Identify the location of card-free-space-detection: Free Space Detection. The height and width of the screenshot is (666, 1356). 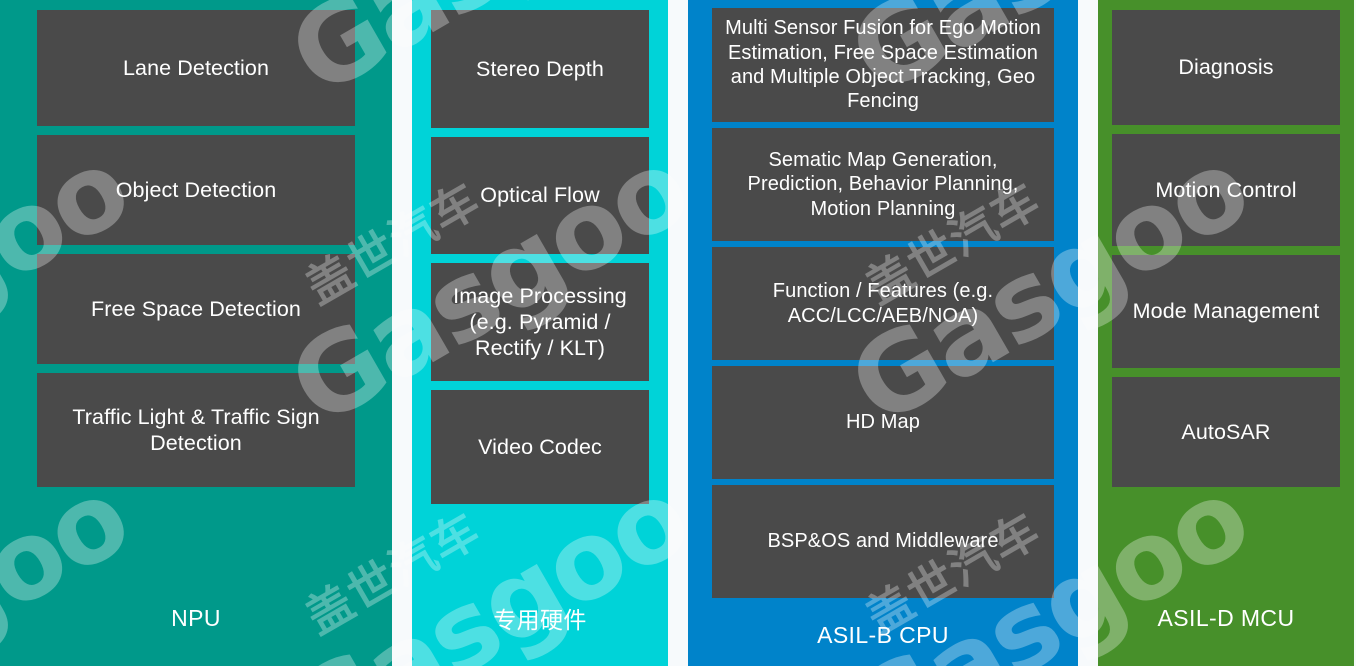
(196, 309).